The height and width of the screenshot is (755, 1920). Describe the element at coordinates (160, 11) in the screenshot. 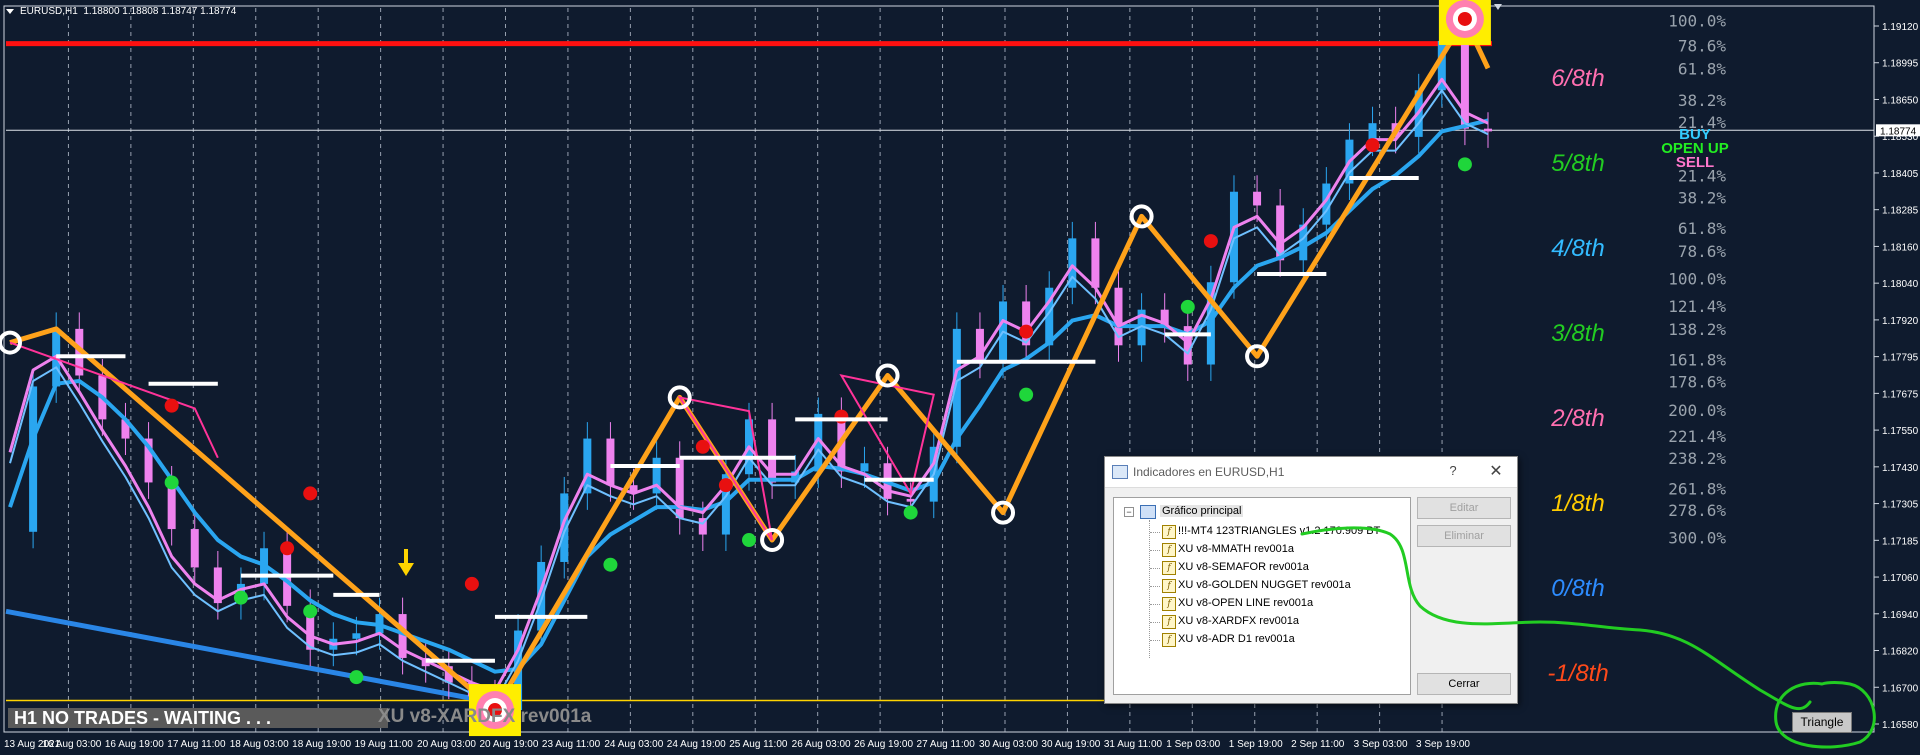

I see `chart-ohlc: 1.18800 1.18808 1.18747 1.18774` at that location.